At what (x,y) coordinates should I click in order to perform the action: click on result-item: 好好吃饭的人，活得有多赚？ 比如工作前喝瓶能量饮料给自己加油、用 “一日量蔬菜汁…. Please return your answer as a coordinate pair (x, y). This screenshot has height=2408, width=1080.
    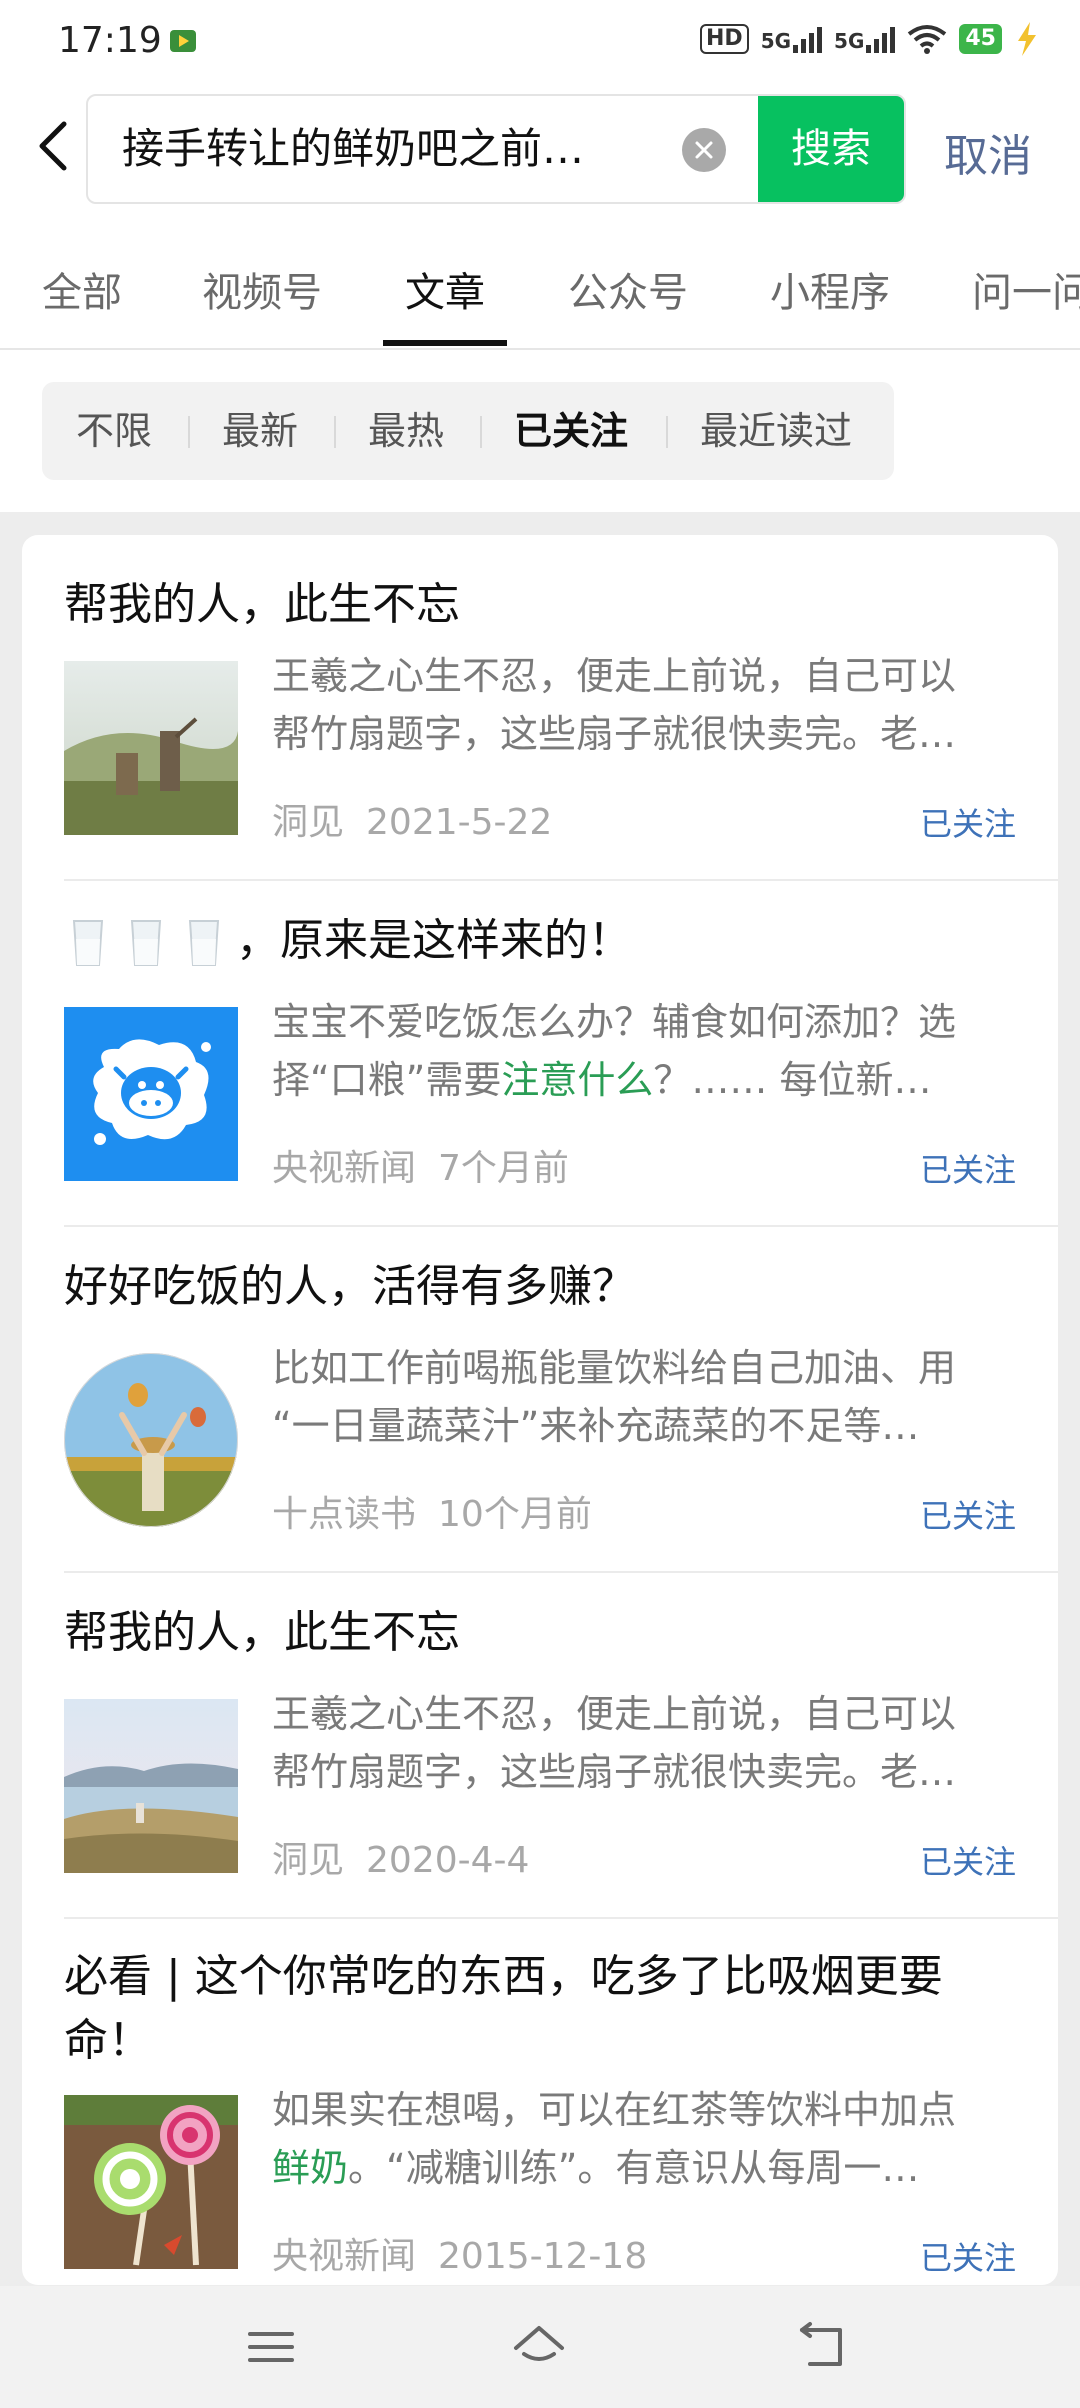
    Looking at the image, I should click on (540, 1399).